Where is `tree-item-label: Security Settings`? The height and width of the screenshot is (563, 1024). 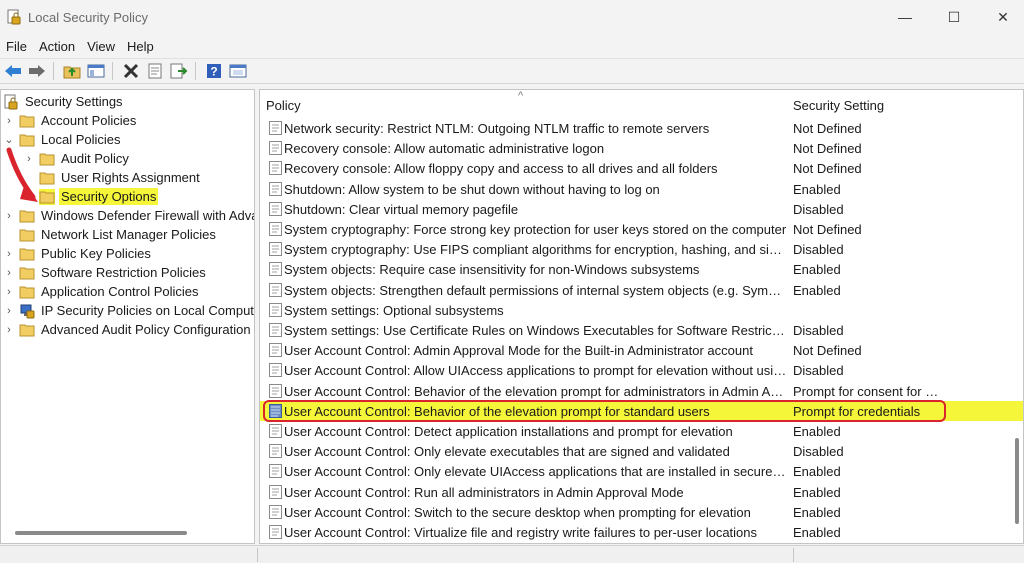
tree-item-label: Security Settings is located at coordinates (74, 101).